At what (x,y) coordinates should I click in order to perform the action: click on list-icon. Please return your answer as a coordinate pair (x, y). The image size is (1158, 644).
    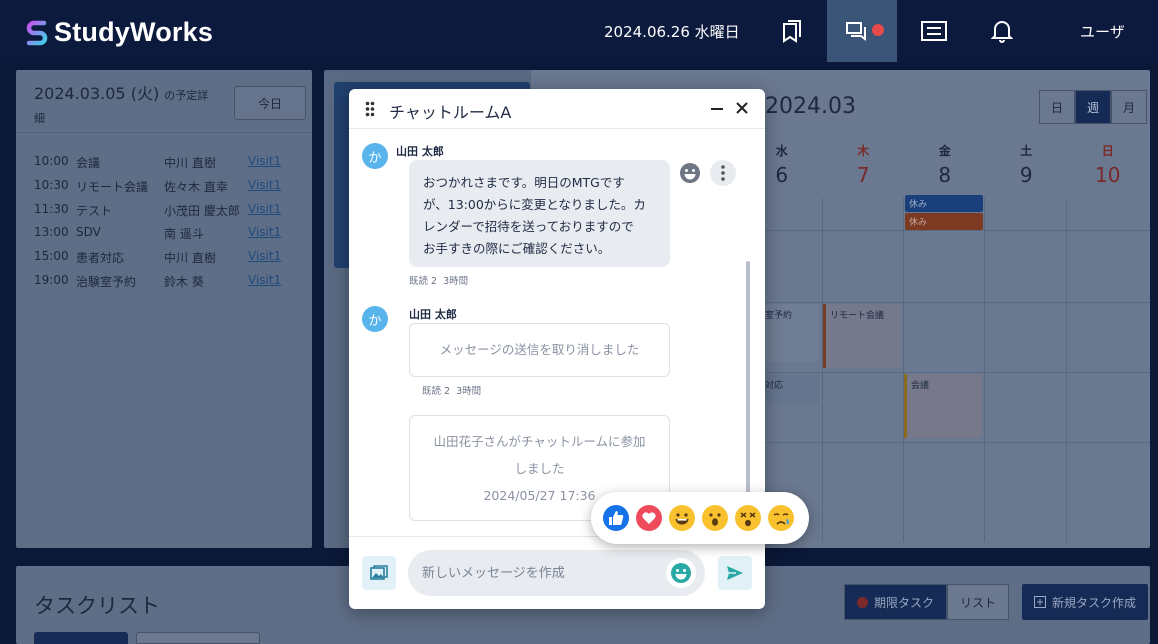
    Looking at the image, I should click on (934, 31).